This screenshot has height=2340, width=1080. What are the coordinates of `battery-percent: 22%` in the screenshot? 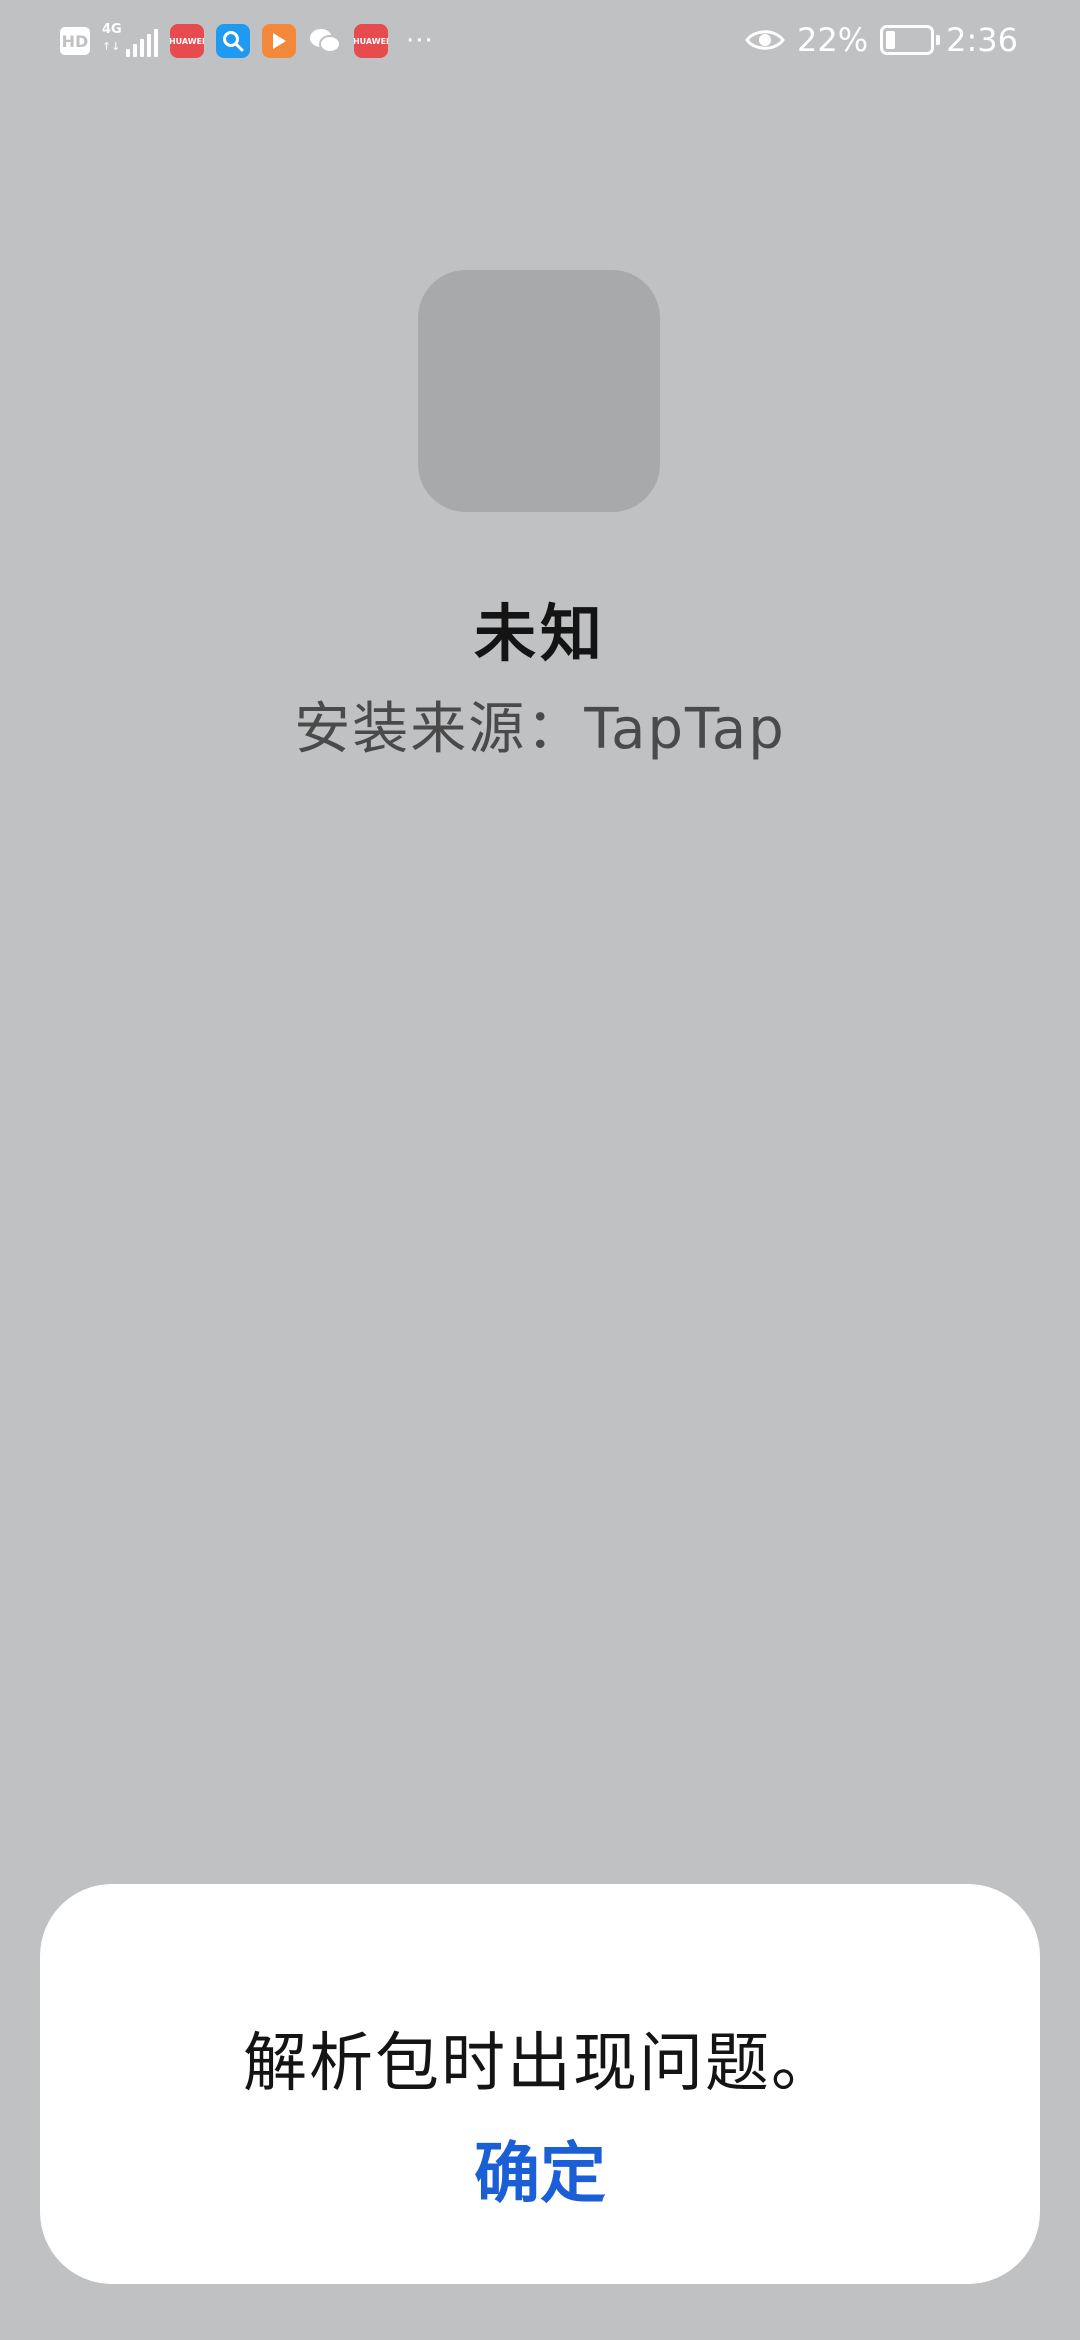 It's located at (833, 40).